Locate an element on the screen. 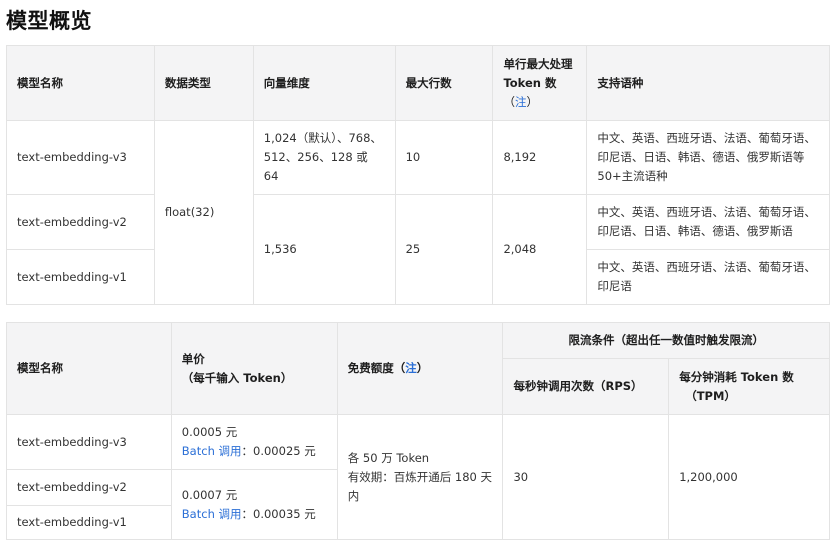 The height and width of the screenshot is (543, 830). free-quota-note-link: 注 is located at coordinates (411, 368).